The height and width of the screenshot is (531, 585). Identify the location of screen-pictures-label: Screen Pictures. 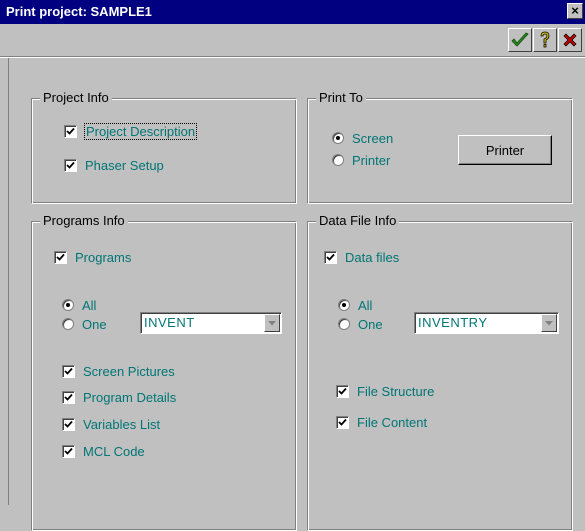
(129, 371).